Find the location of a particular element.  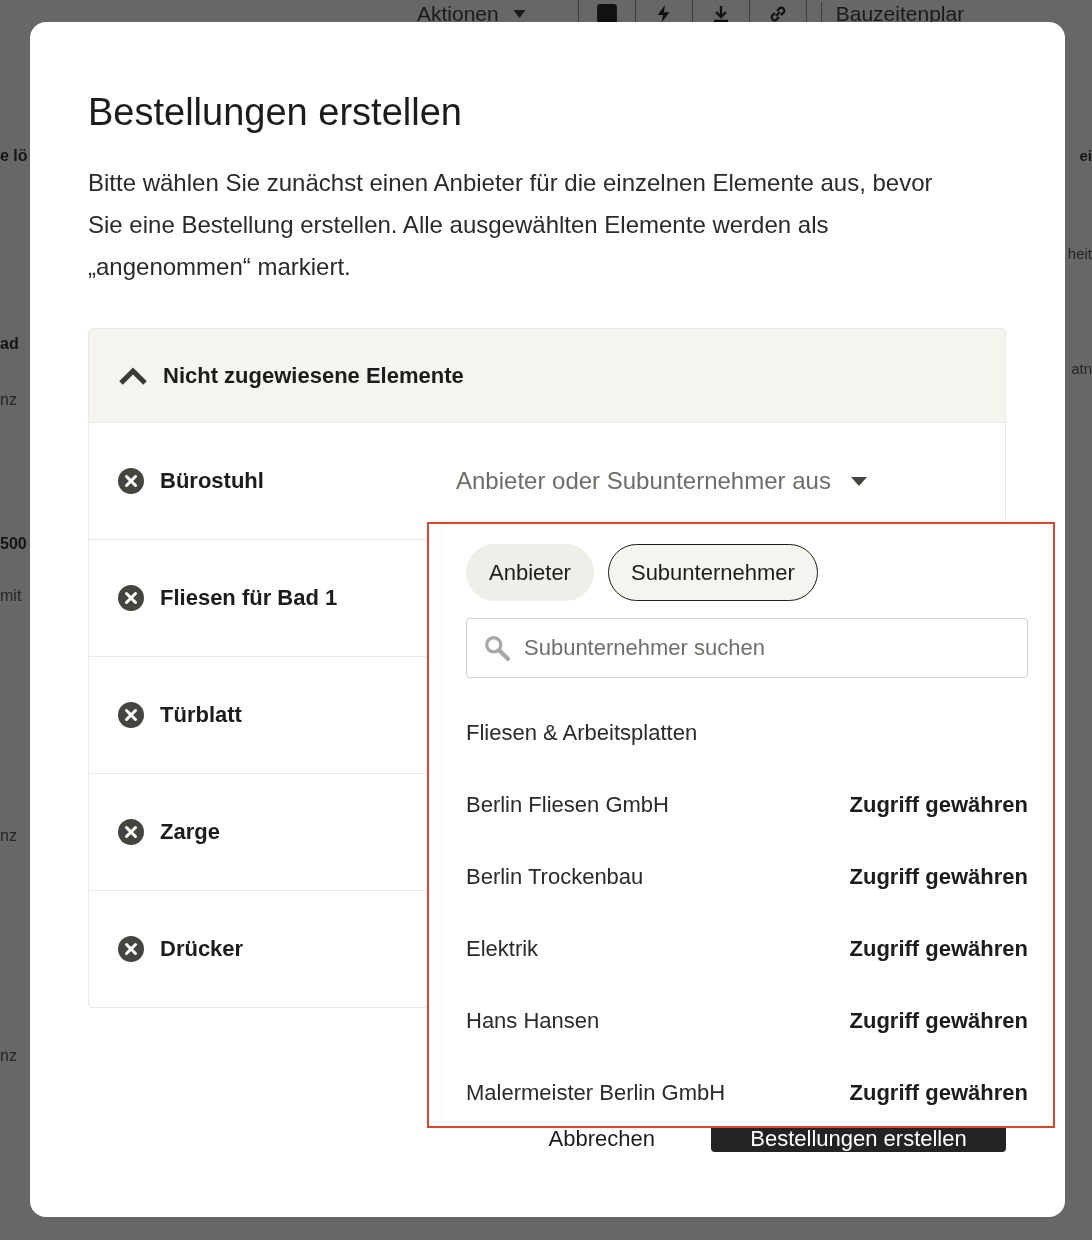

item-name: Türblatt is located at coordinates (201, 715).